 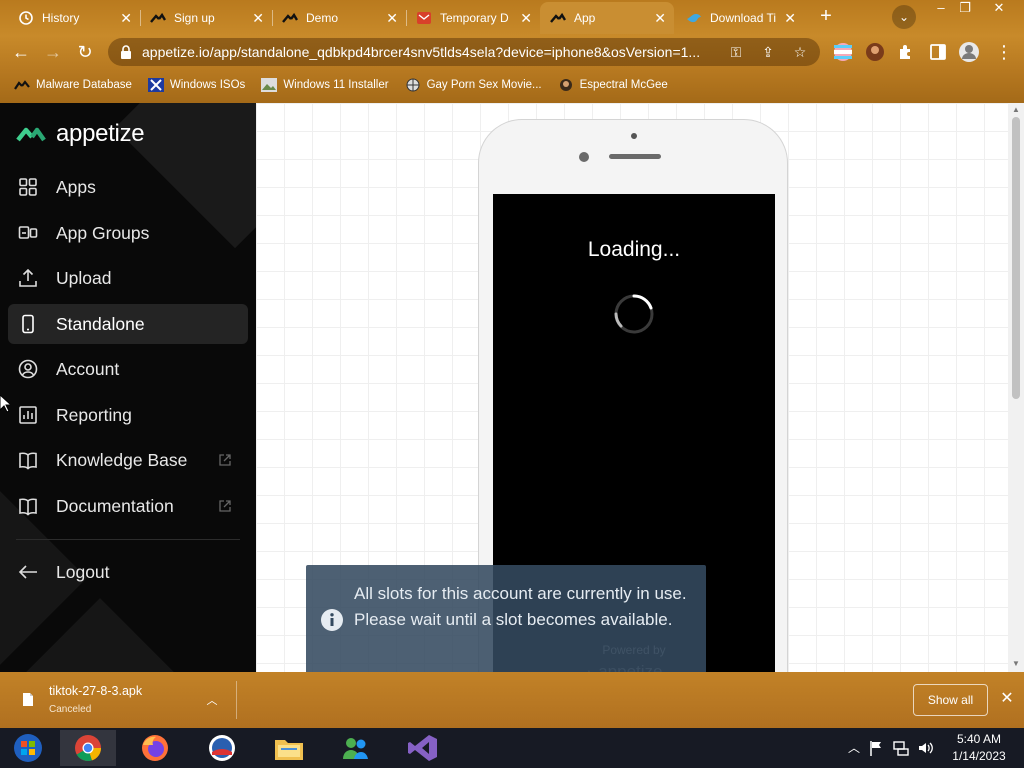 What do you see at coordinates (212, 700) in the screenshot?
I see `chevron-up-icon: ︿` at bounding box center [212, 700].